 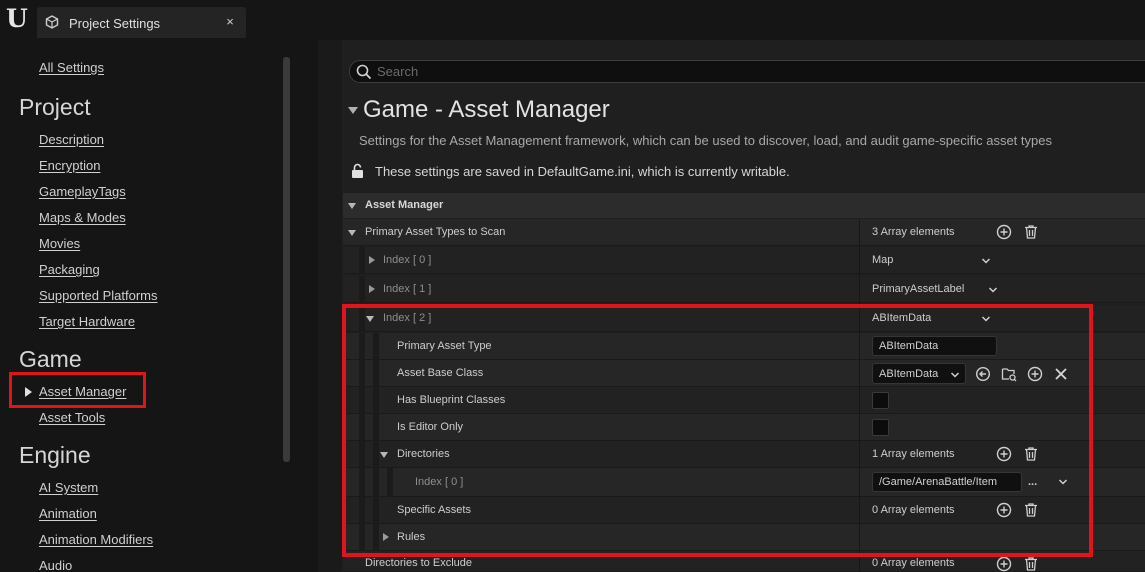 What do you see at coordinates (82, 191) in the screenshot?
I see `sidebar-item-gameplaytags: GameplayTags` at bounding box center [82, 191].